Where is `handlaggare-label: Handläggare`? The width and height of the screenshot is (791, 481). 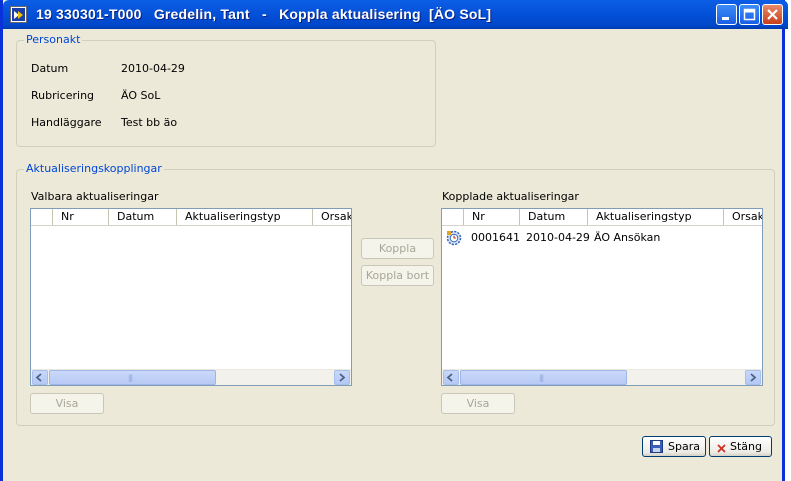
handlaggare-label: Handläggare is located at coordinates (66, 122).